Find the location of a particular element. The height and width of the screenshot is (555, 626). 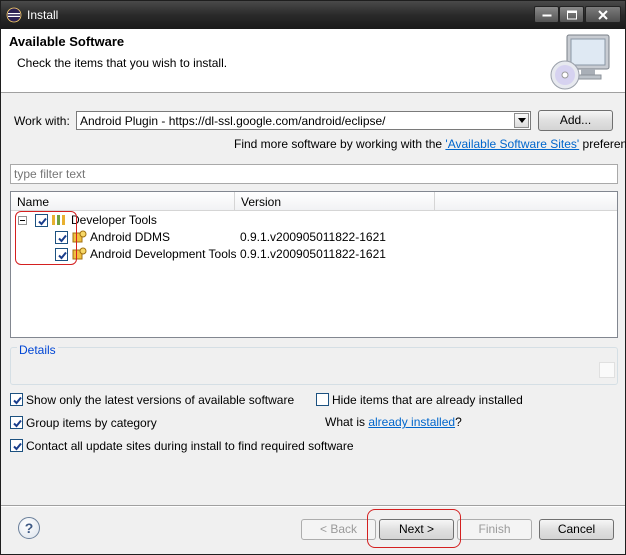

close-button is located at coordinates (603, 14).